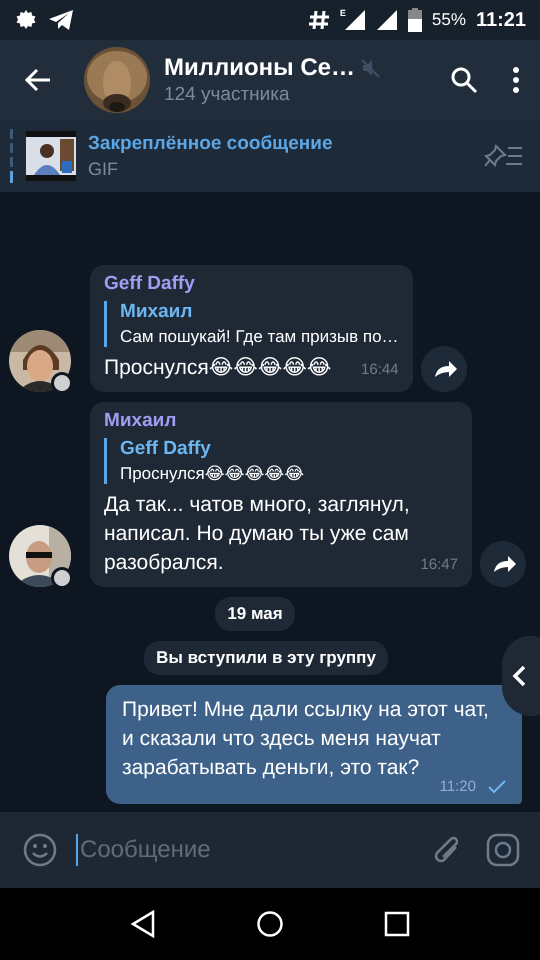 The width and height of the screenshot is (540, 960). What do you see at coordinates (449, 20) in the screenshot?
I see `battery-percent: 55%` at bounding box center [449, 20].